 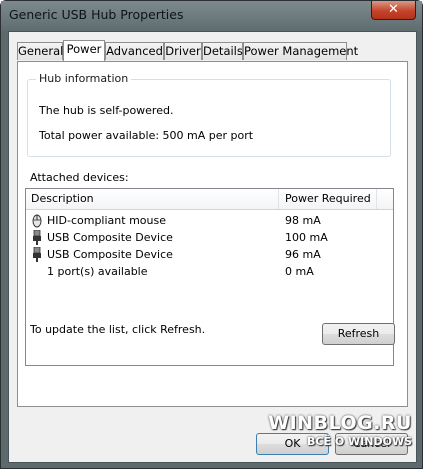 What do you see at coordinates (303, 254) in the screenshot?
I see `device-power: 96 mA` at bounding box center [303, 254].